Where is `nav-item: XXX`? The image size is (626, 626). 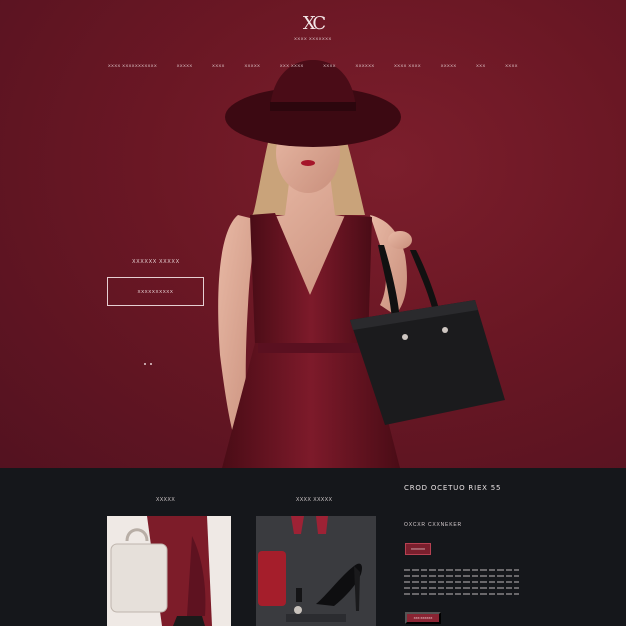
nav-item: XXX is located at coordinates (481, 67).